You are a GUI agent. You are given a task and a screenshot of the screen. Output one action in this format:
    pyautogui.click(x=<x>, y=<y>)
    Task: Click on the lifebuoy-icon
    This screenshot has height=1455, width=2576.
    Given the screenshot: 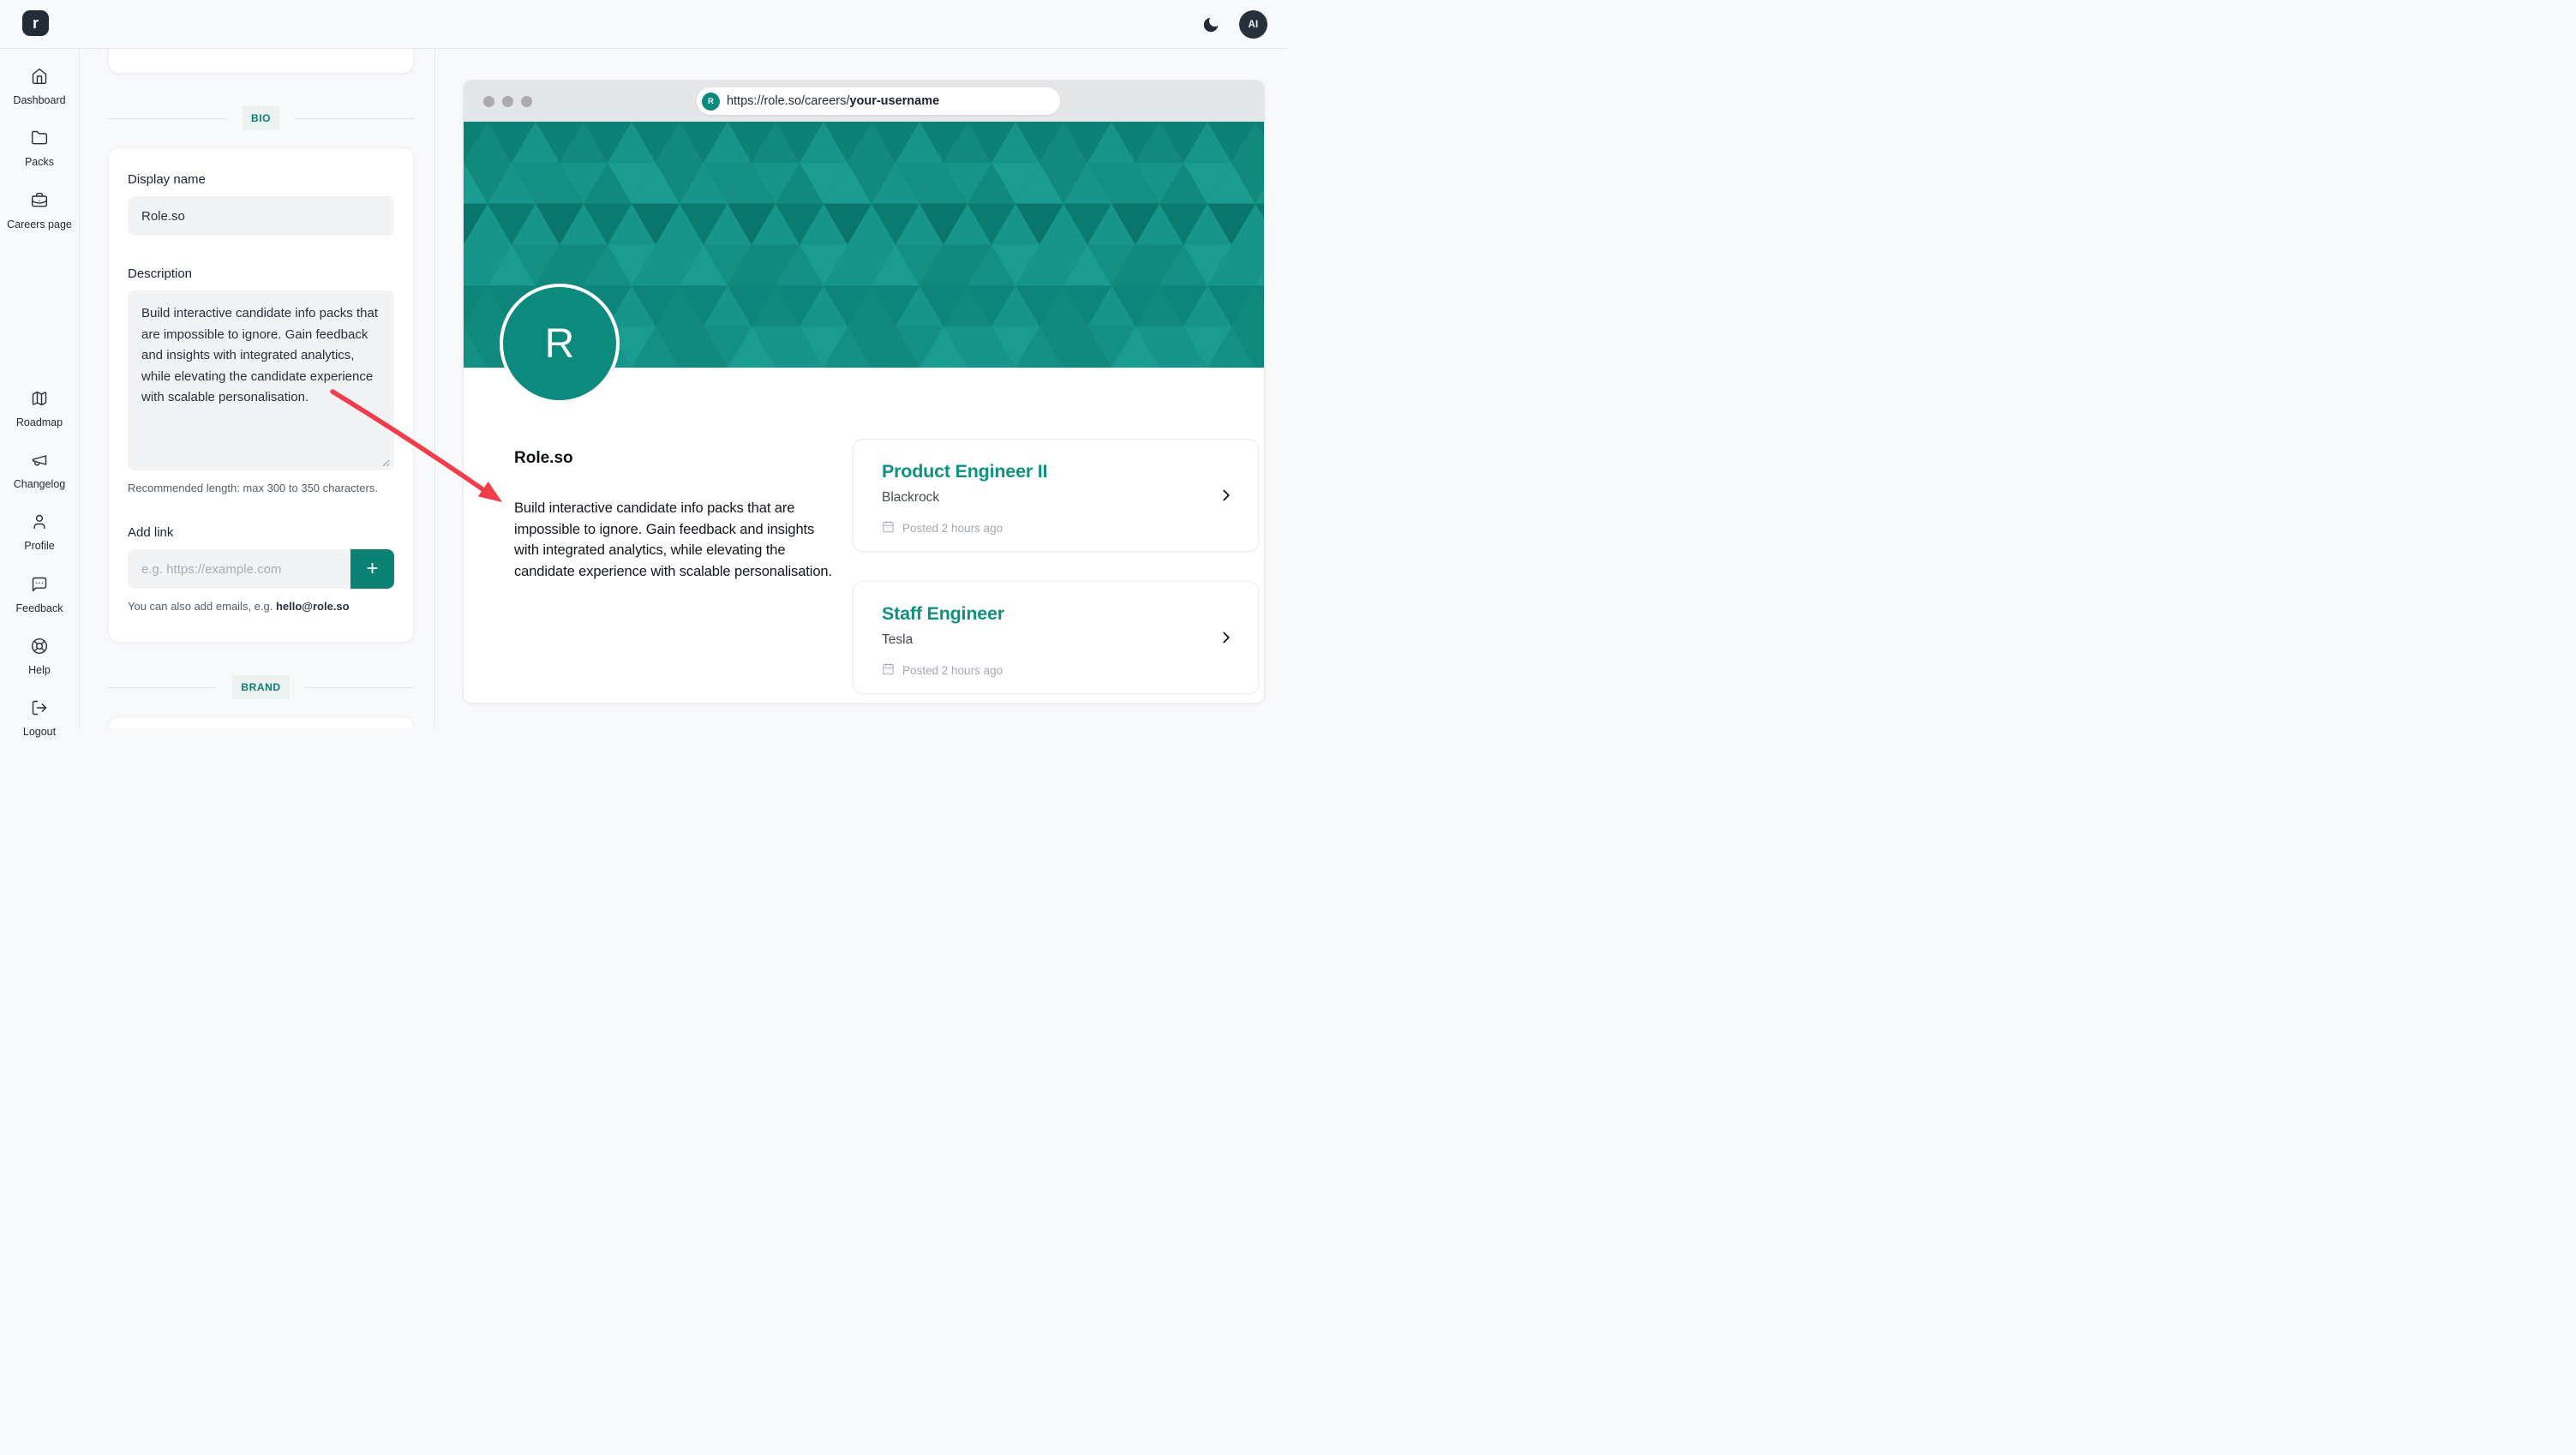 What is the action you would take?
    pyautogui.click(x=39, y=649)
    